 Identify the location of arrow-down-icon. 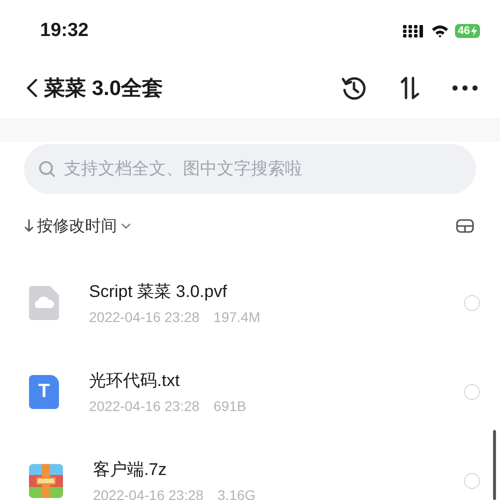
(29, 226).